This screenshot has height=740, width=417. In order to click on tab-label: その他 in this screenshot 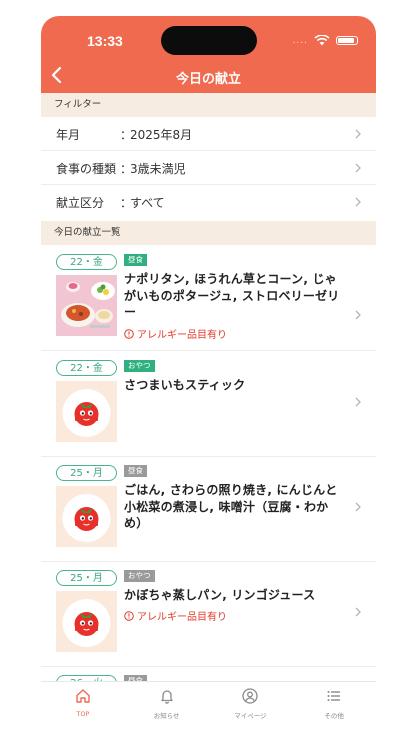, I will do `click(334, 716)`.